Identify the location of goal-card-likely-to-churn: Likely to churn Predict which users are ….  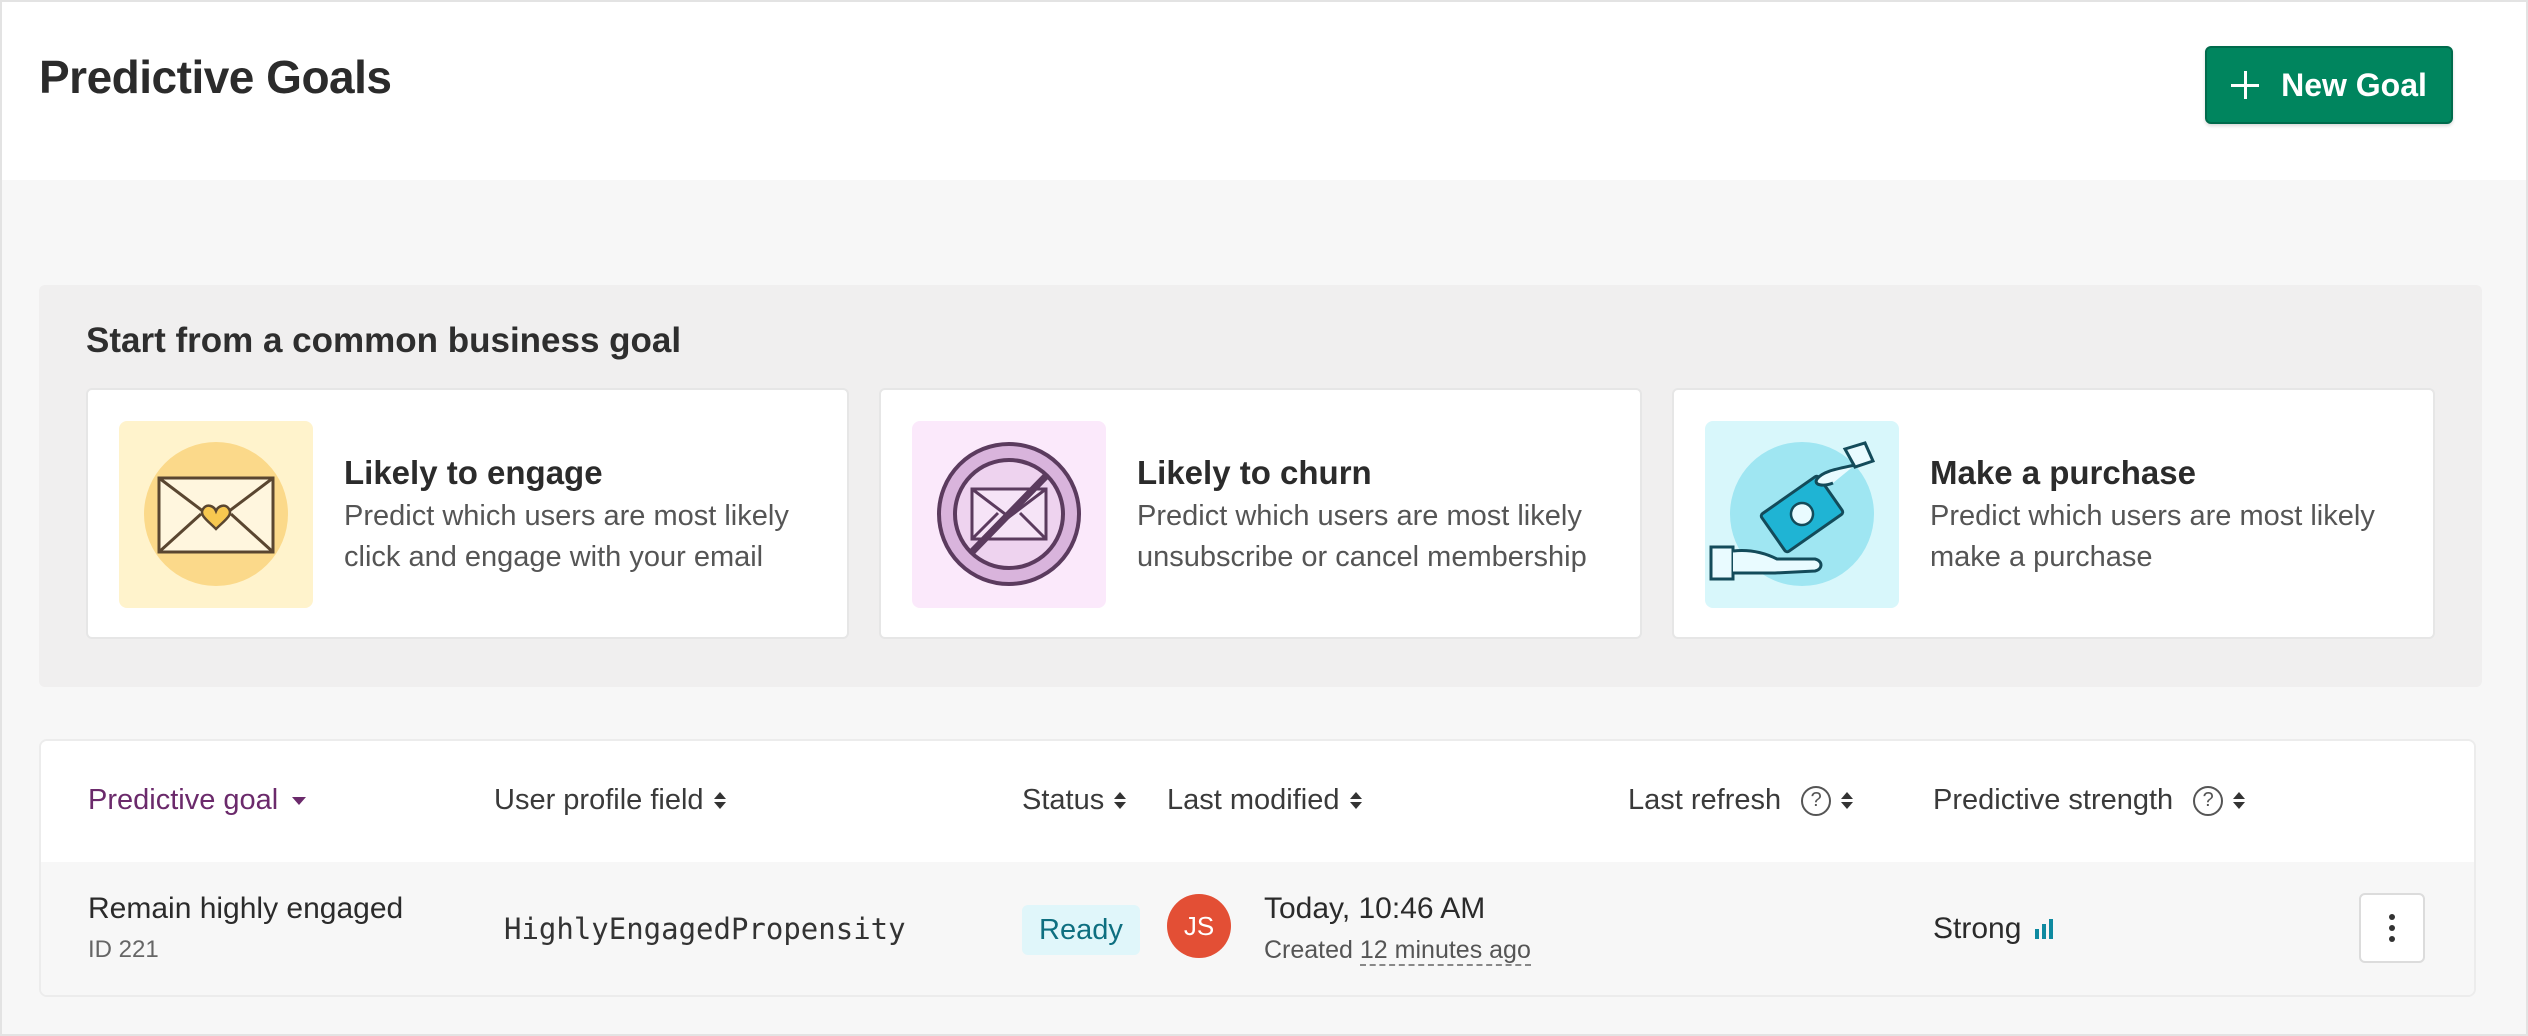
(1260, 513).